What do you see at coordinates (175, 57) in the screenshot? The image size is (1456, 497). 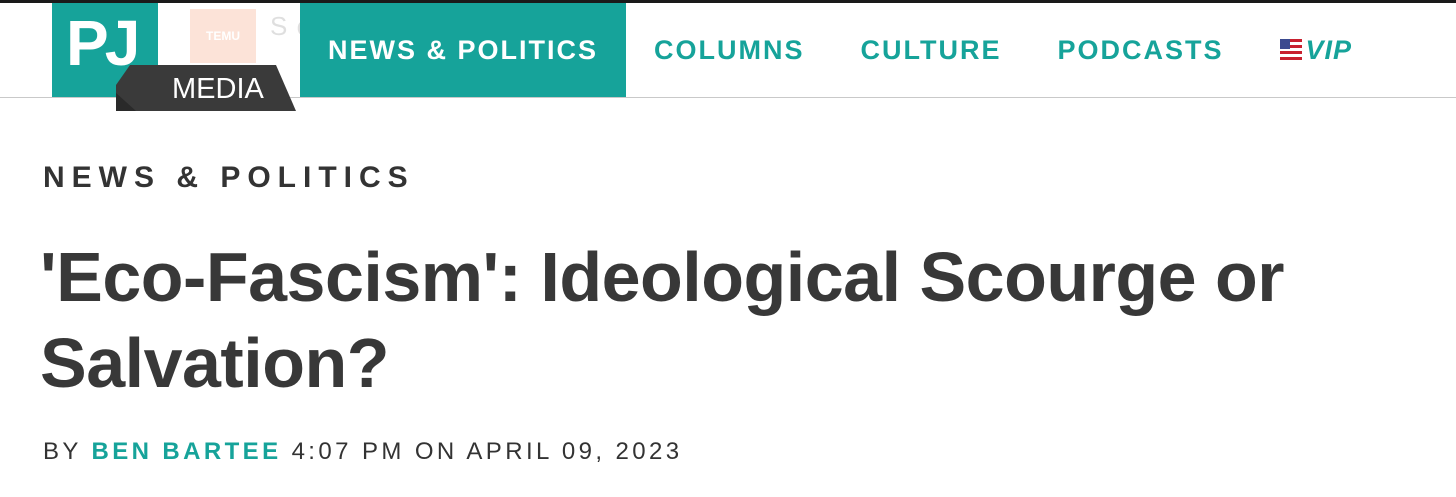 I see `pj-media-logo: PJ MEDIA` at bounding box center [175, 57].